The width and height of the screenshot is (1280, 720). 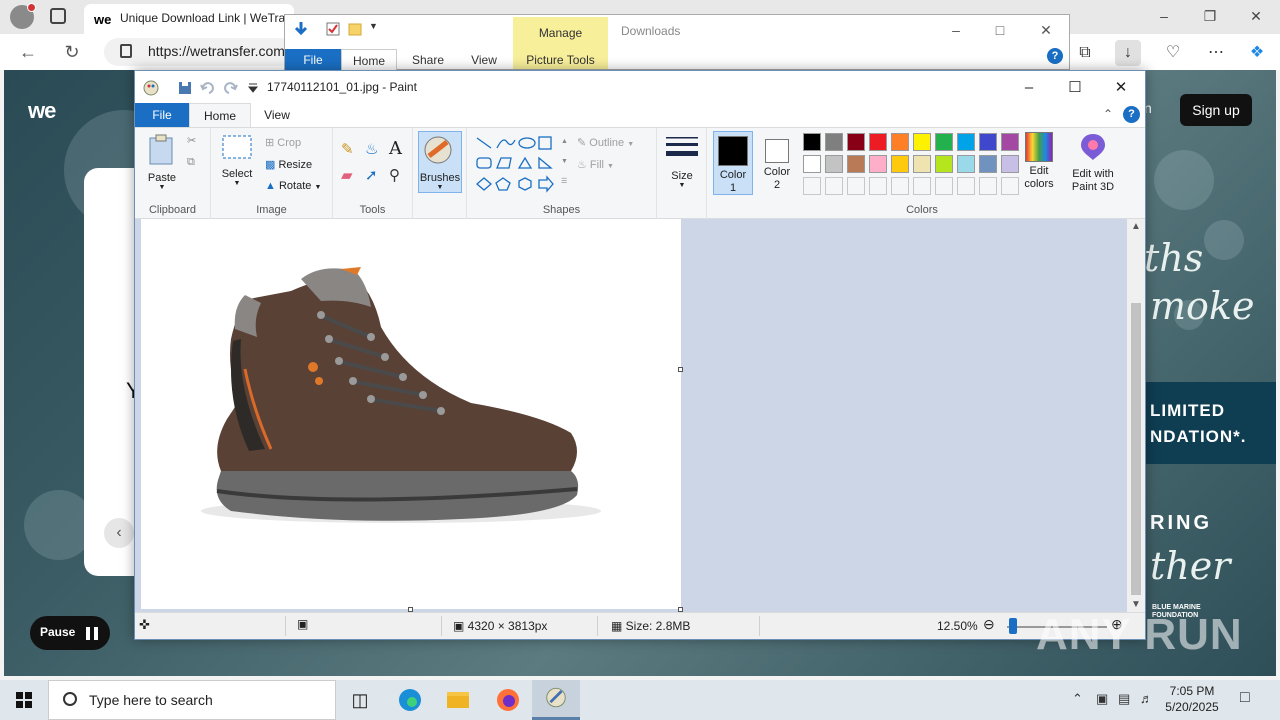 I want to click on paint-tab-home: Home, so click(x=220, y=115).